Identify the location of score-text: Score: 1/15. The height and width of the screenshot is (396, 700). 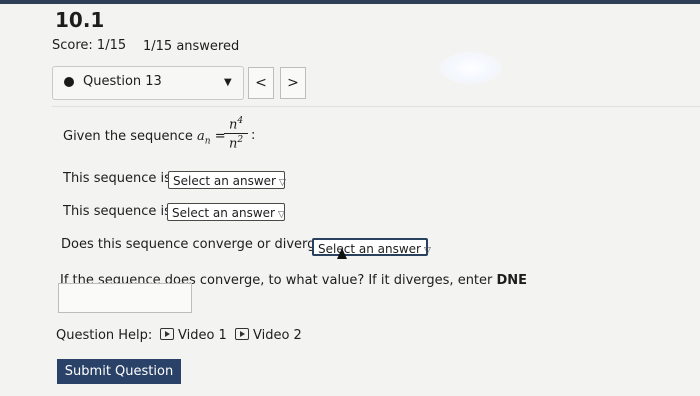
(89, 45).